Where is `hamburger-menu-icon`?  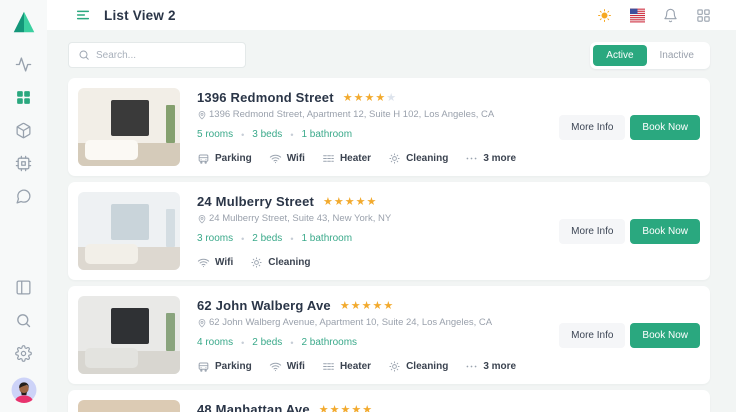 hamburger-menu-icon is located at coordinates (83, 15).